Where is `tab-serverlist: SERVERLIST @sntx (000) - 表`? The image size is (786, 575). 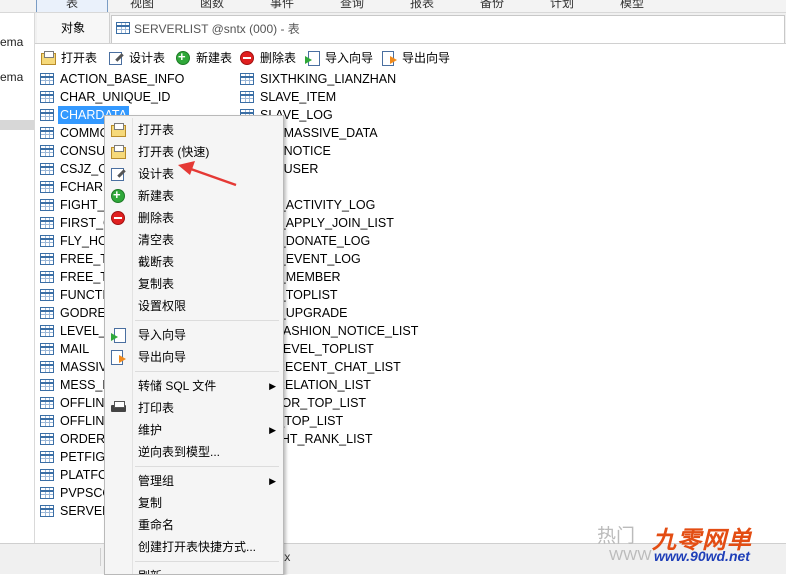 tab-serverlist: SERVERLIST @sntx (000) - 表 is located at coordinates (448, 29).